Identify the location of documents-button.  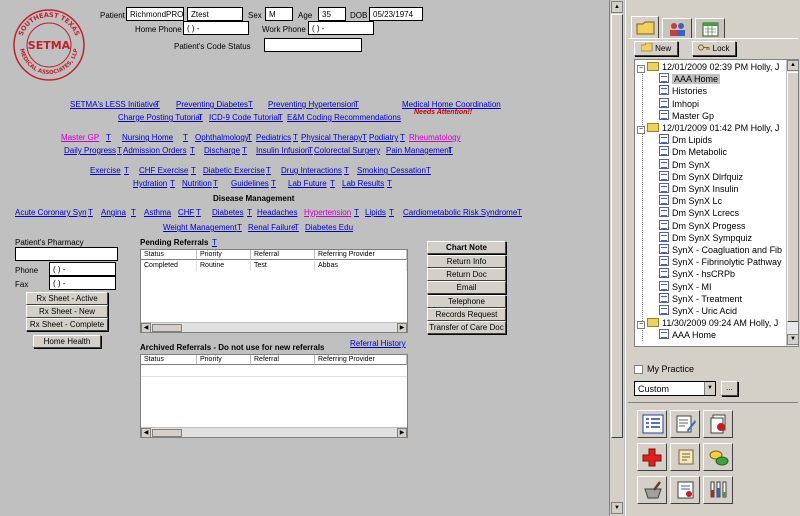
(718, 424).